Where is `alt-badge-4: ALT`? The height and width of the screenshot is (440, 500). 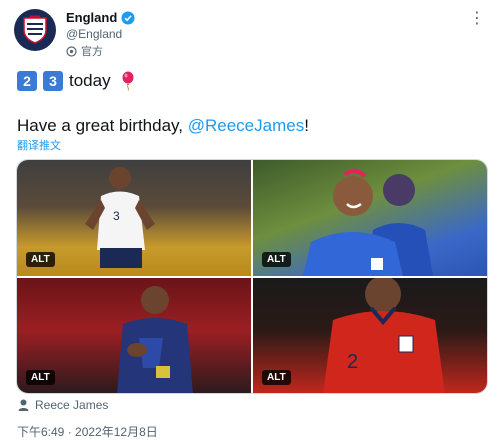 alt-badge-4: ALT is located at coordinates (276, 377).